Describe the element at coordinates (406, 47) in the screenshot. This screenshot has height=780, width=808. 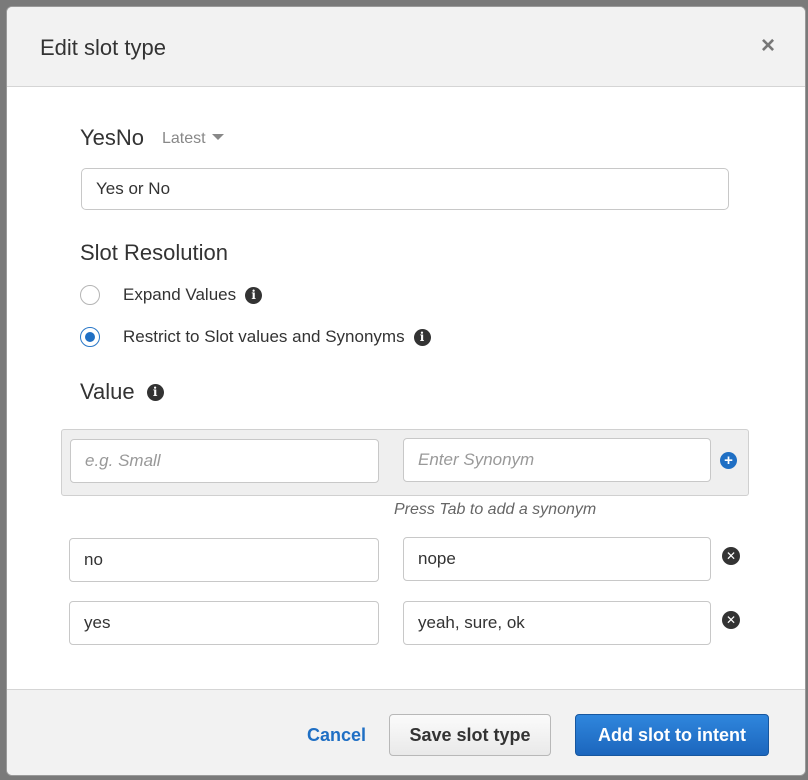
I see `dialog-header: Edit slot type ×` at that location.